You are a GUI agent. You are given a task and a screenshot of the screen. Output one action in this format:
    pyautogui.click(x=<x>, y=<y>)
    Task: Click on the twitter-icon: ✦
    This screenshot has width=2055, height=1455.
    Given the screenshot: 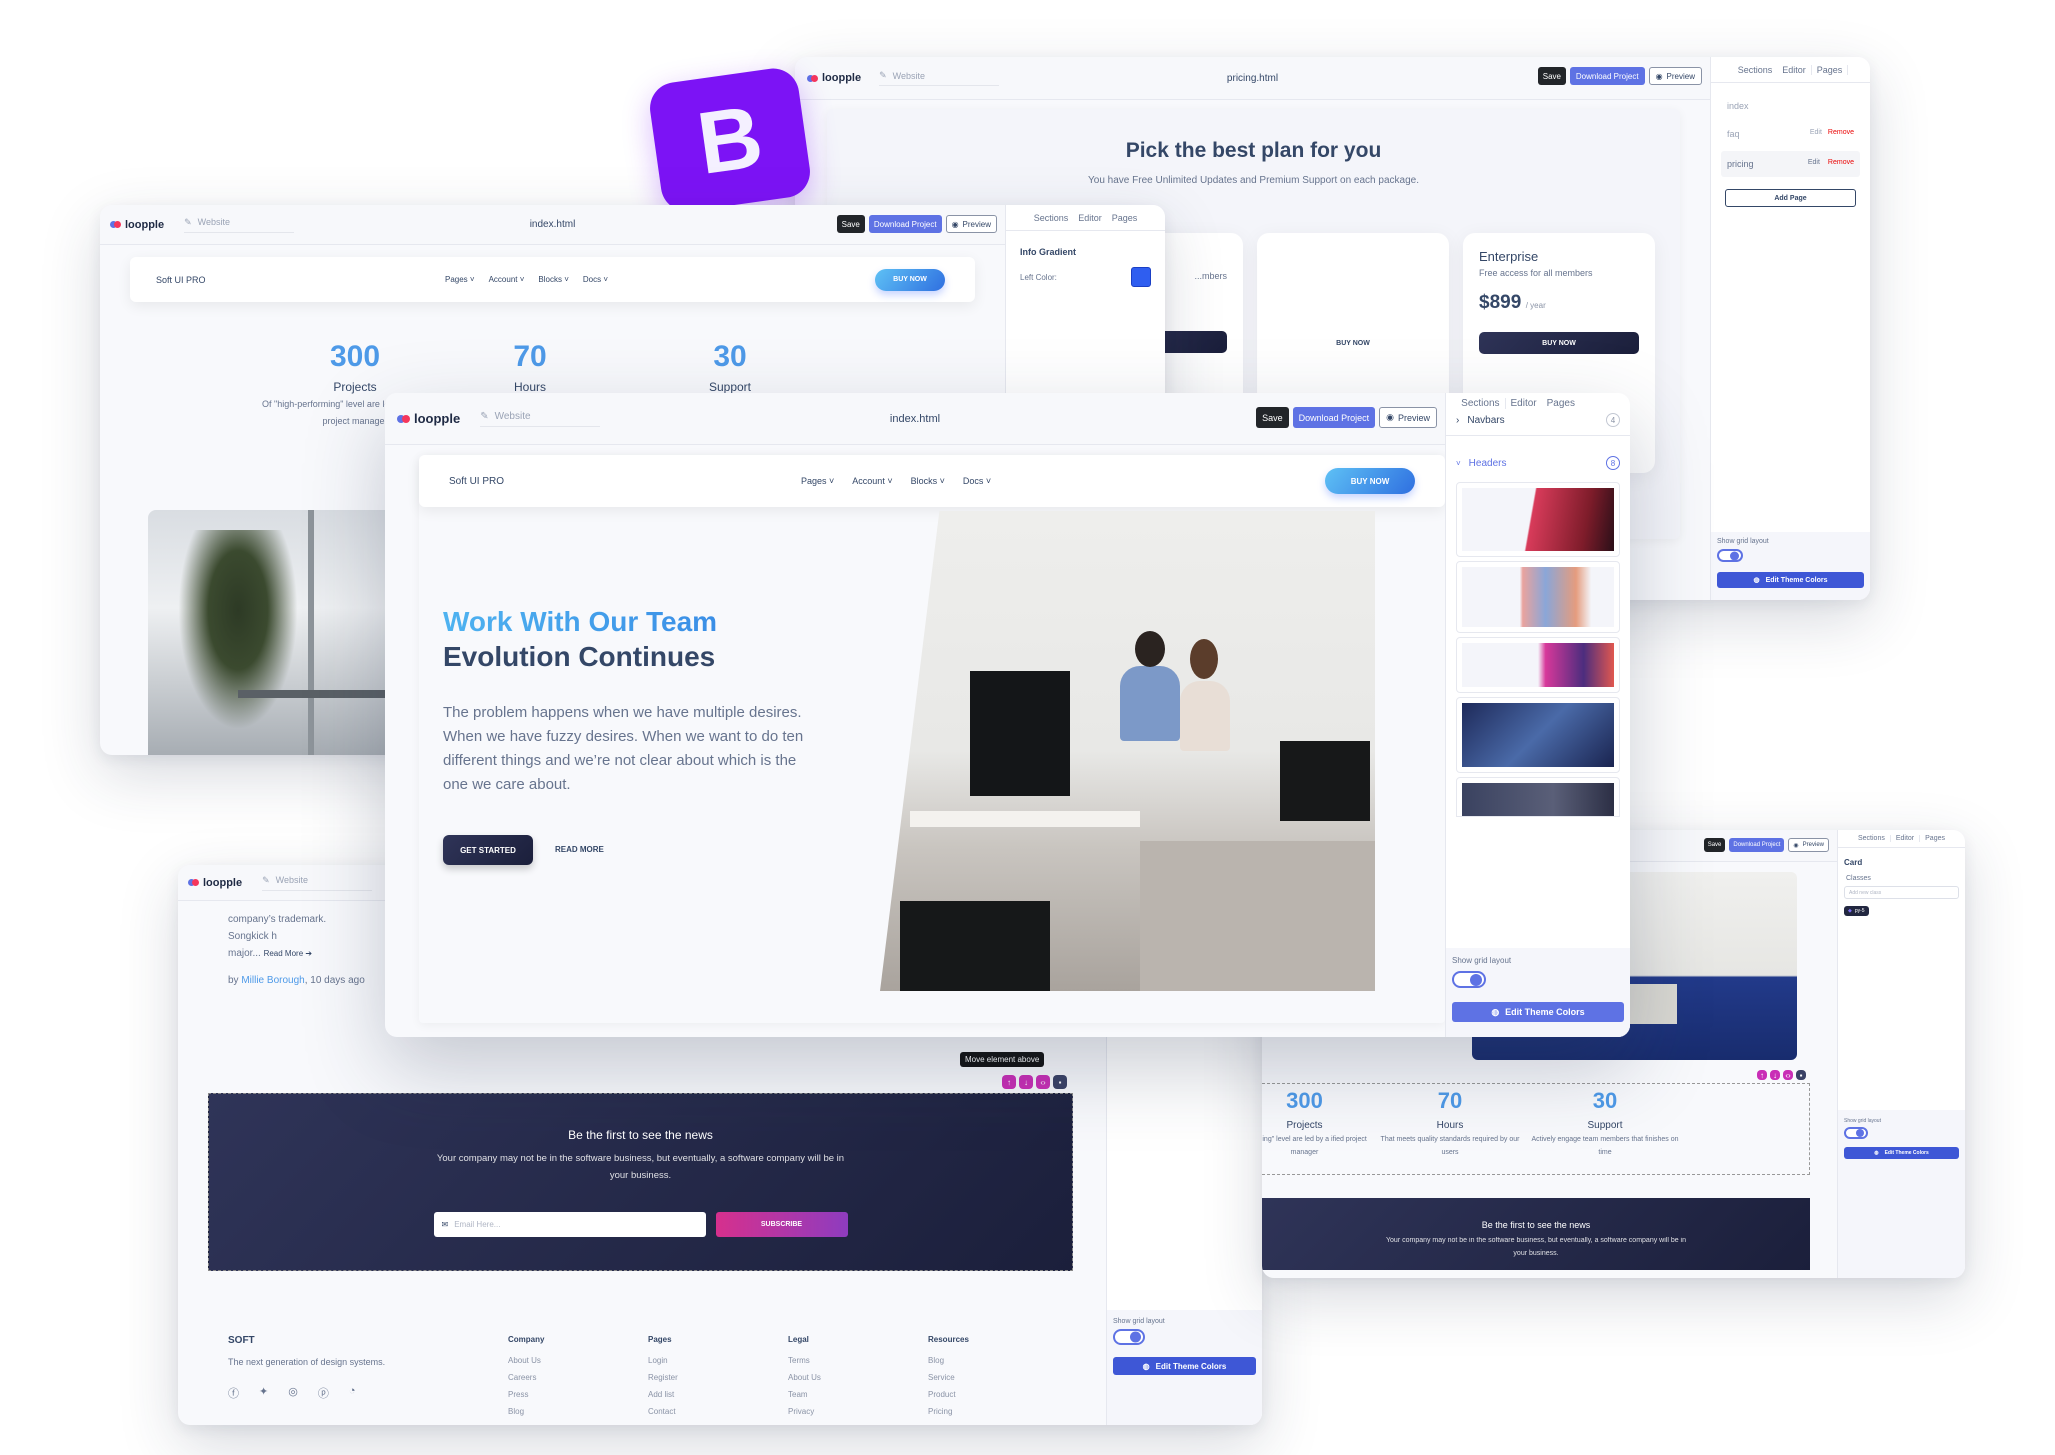 What is the action you would take?
    pyautogui.click(x=263, y=1393)
    